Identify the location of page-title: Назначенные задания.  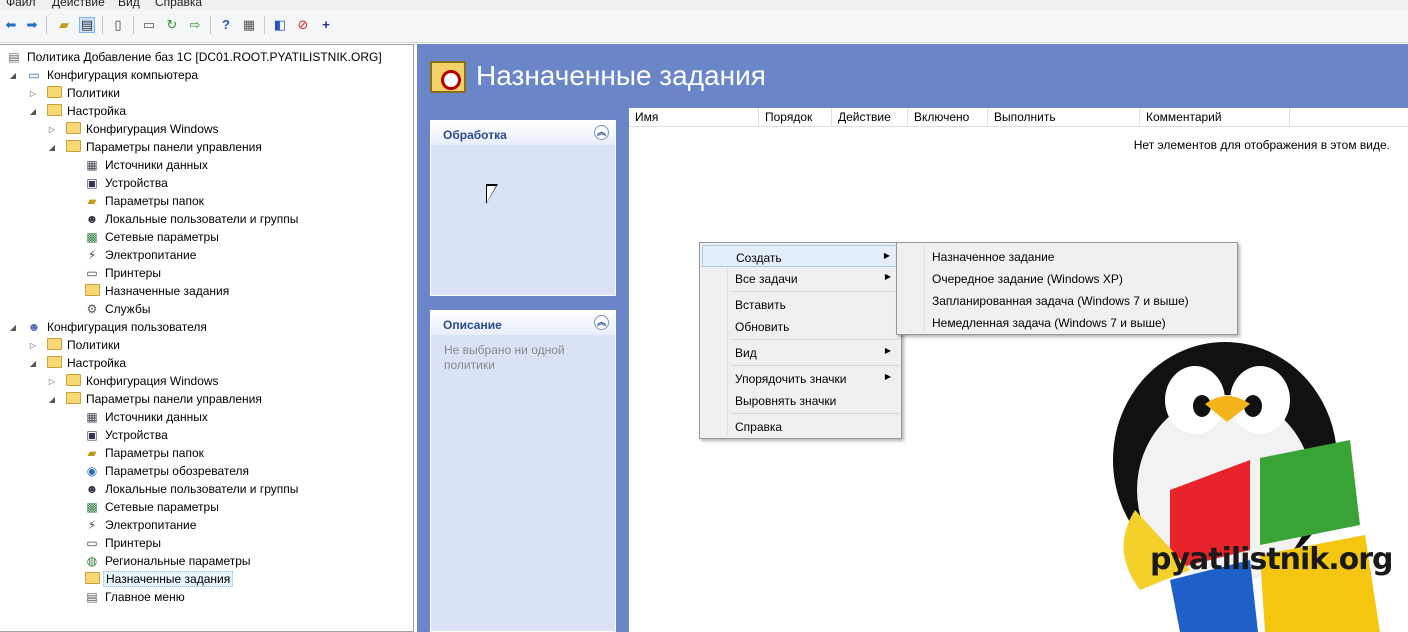
(621, 75).